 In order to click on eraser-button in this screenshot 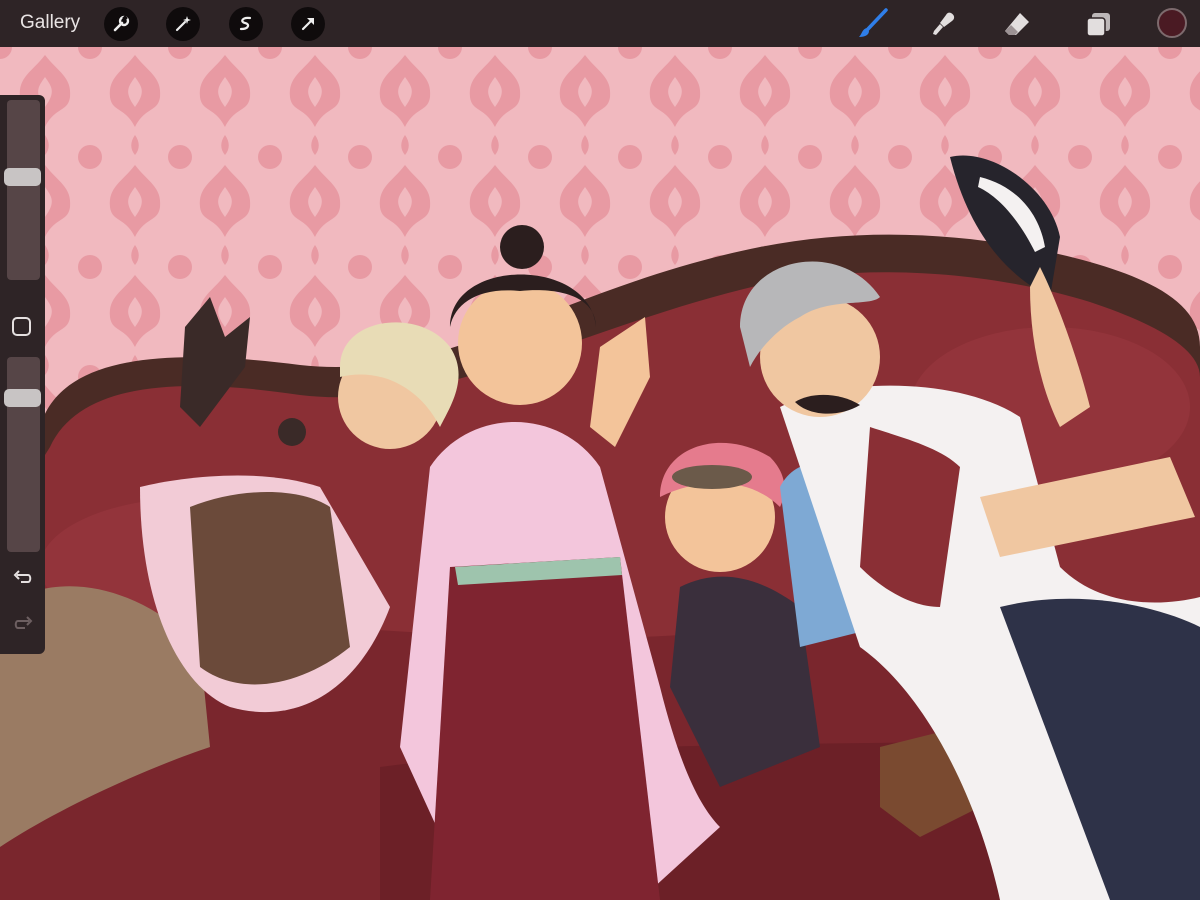, I will do `click(1017, 24)`.